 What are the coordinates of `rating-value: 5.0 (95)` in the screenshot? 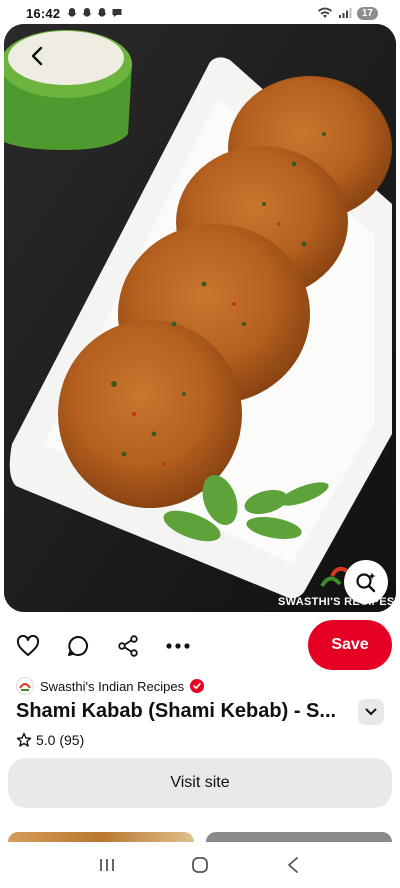 It's located at (60, 740).